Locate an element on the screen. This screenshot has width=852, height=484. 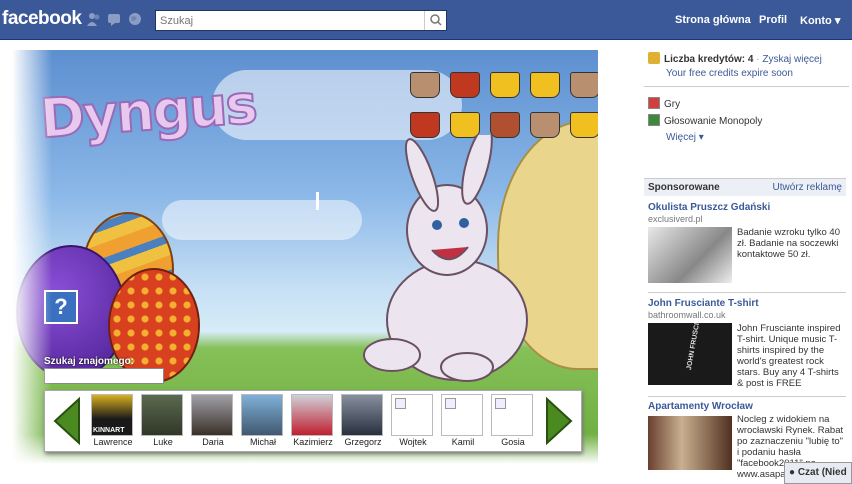
friend-name: Wojtek is located at coordinates (413, 442).